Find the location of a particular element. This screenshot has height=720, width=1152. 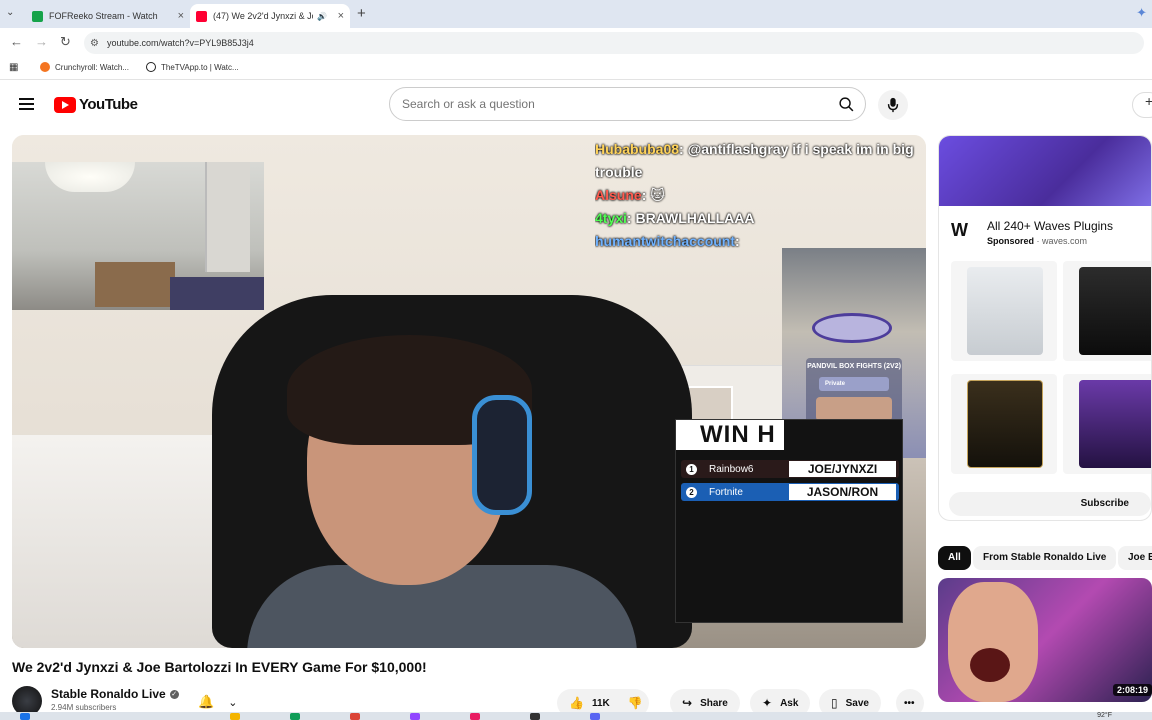

microphone-icon is located at coordinates (893, 105).